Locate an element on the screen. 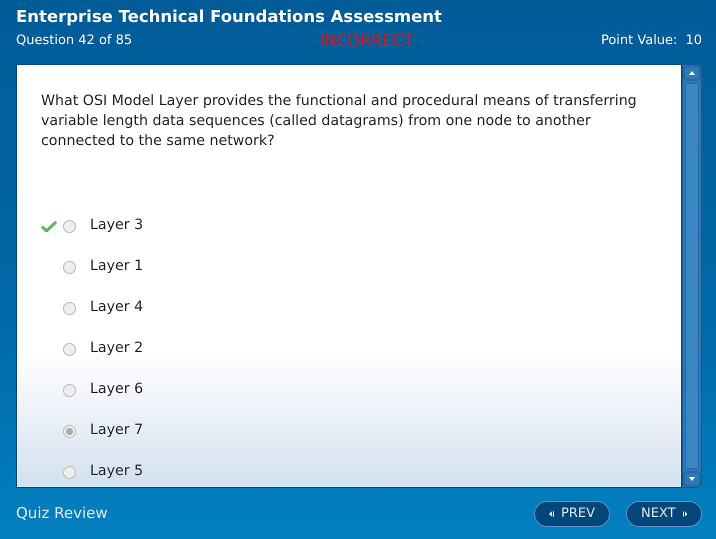 This screenshot has width=716, height=539. previous-icon is located at coordinates (551, 513).